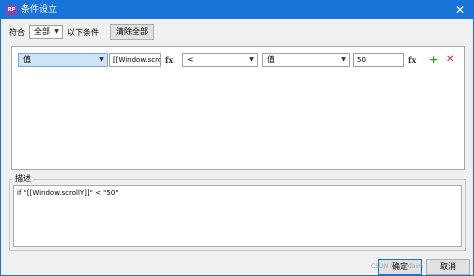 Image resolution: width=474 pixels, height=276 pixels. Describe the element at coordinates (306, 60) in the screenshot. I see `right-type-select: 值 ▼` at that location.